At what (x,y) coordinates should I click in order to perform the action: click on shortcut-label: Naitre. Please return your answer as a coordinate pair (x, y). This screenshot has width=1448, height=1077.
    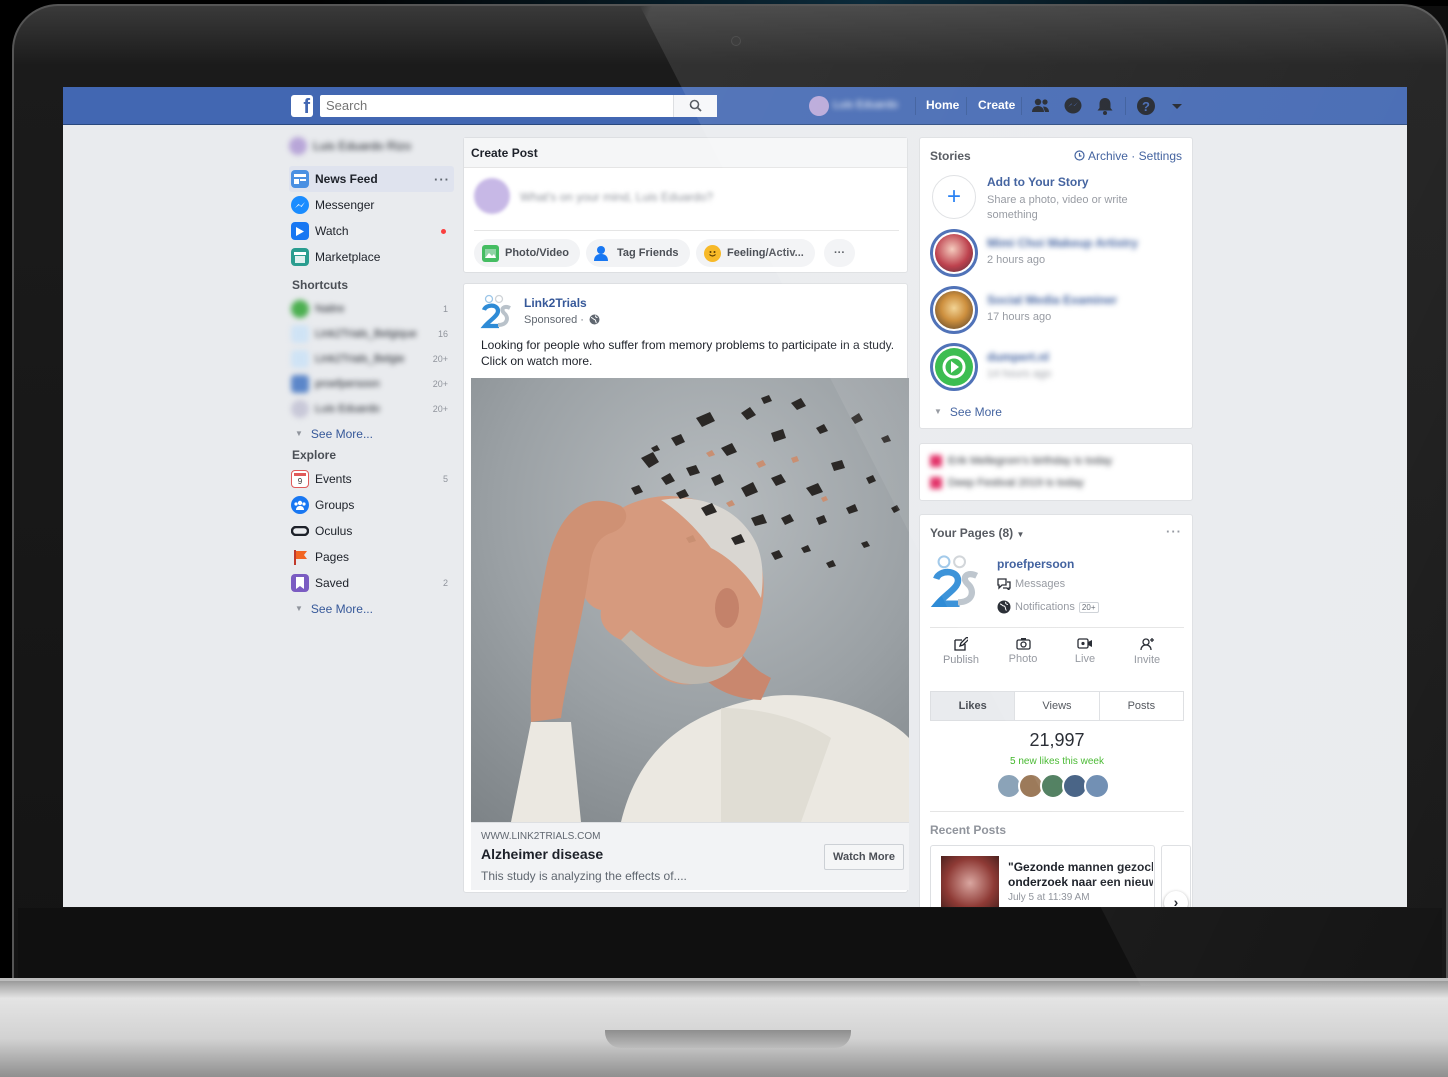
    Looking at the image, I should click on (330, 308).